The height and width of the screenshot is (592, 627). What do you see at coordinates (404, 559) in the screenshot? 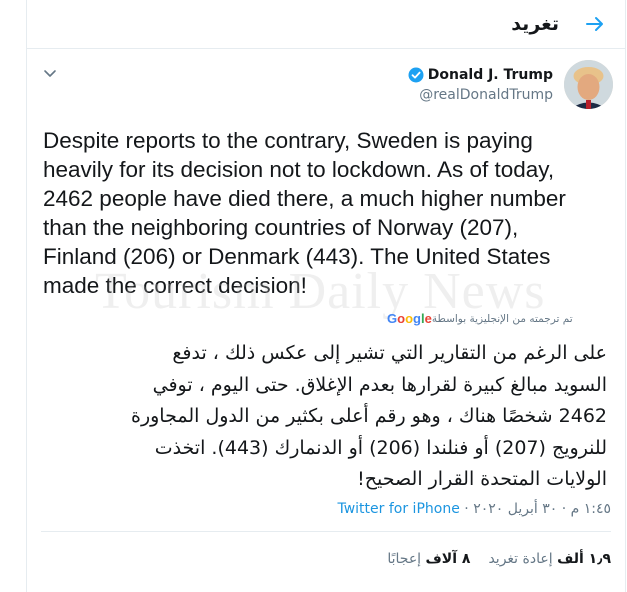
I see `likes-label: إعجابًا` at bounding box center [404, 559].